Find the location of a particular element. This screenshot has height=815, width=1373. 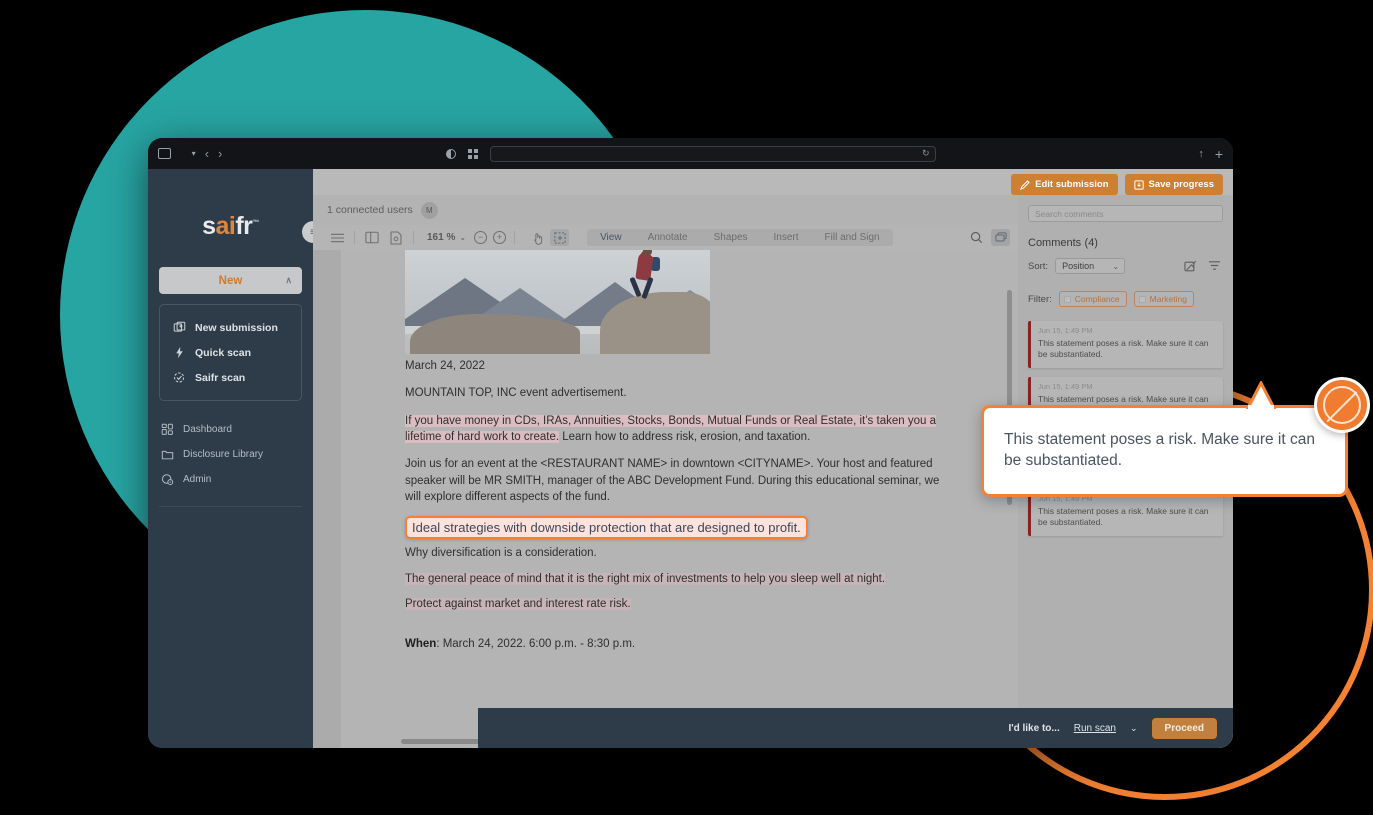

save-progress-label: Save progress is located at coordinates (1181, 184).